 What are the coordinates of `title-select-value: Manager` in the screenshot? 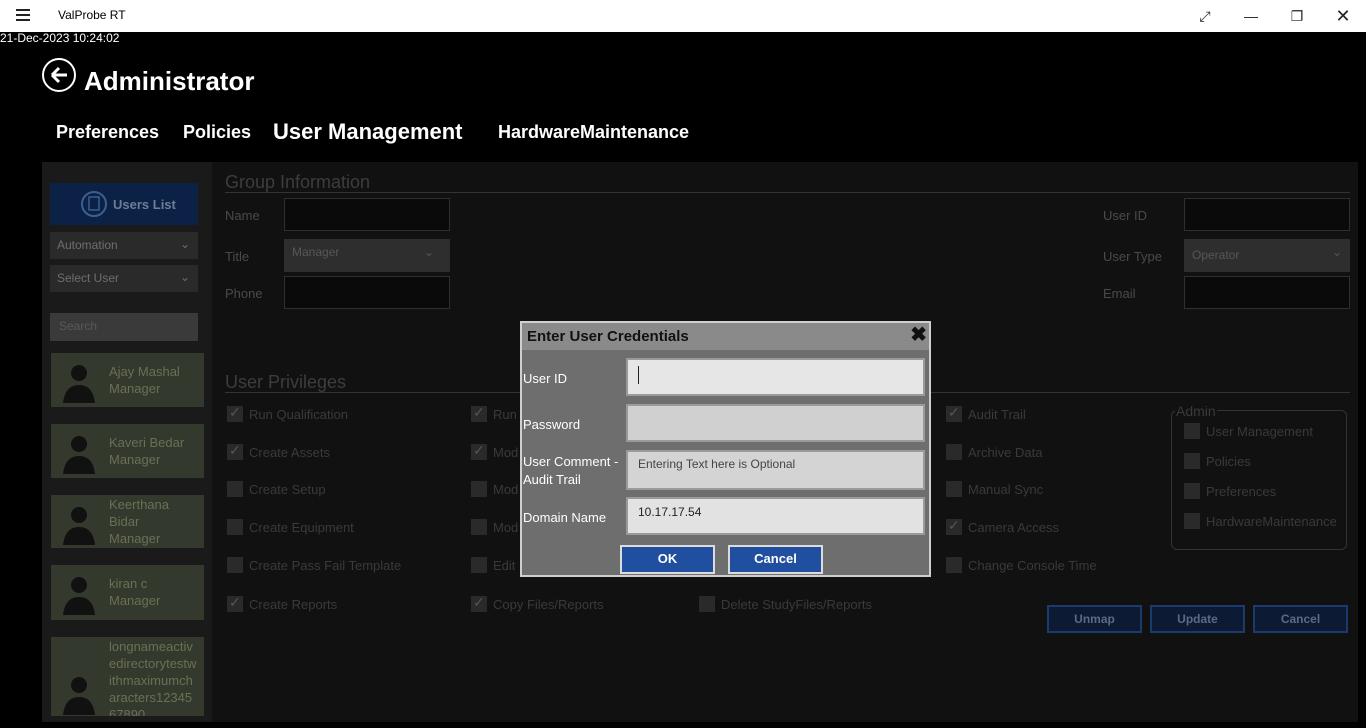 It's located at (316, 252).